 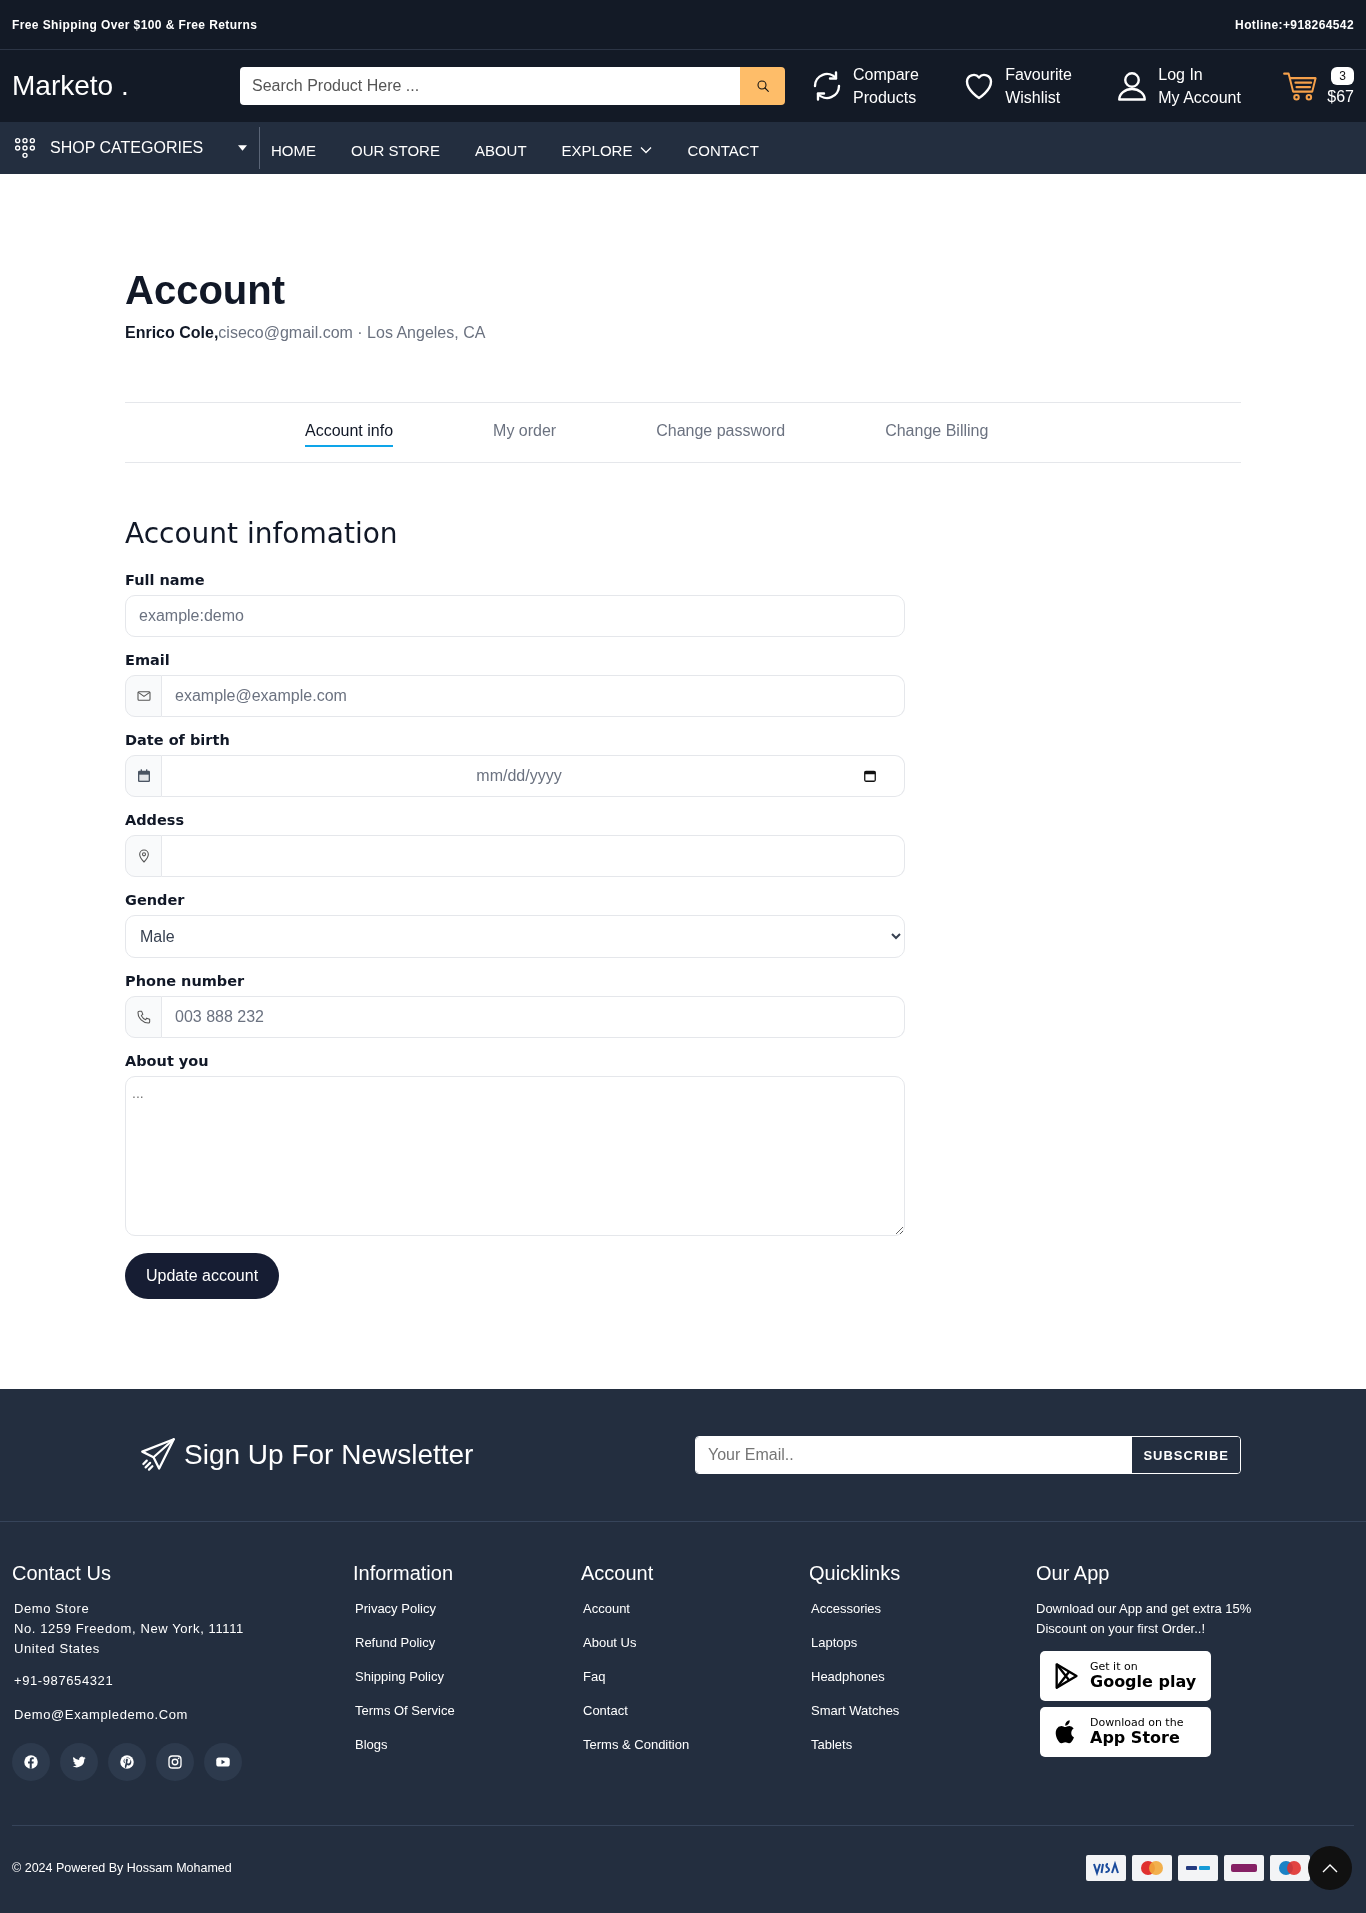 I want to click on field-label: About you, so click(x=167, y=1061).